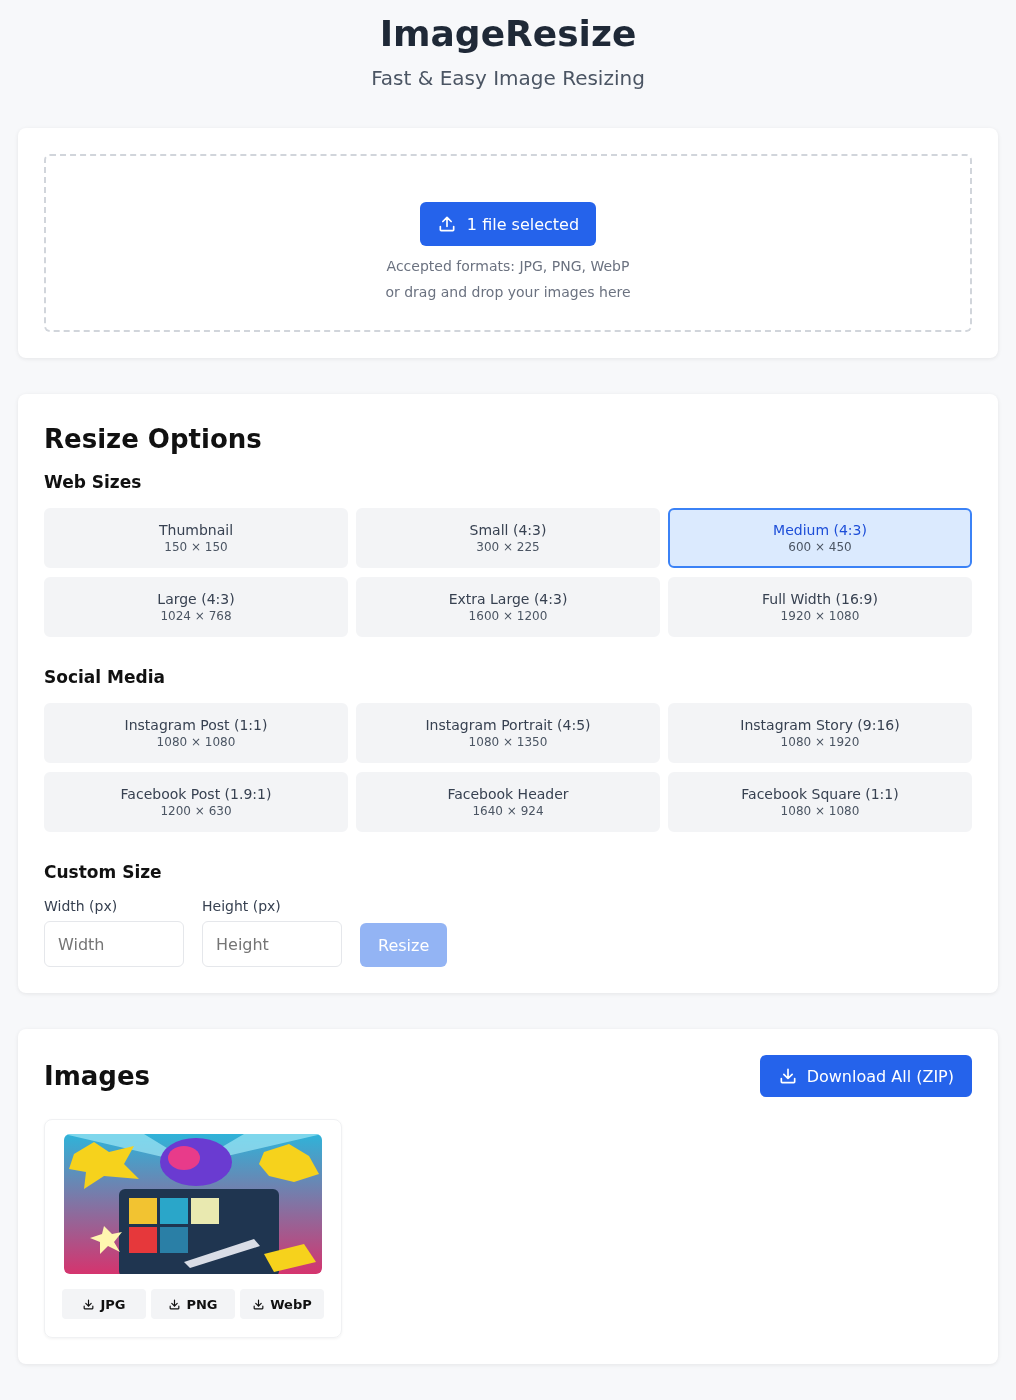 The height and width of the screenshot is (1400, 1016). Describe the element at coordinates (105, 677) in the screenshot. I see `group-heading: Social Media` at that location.